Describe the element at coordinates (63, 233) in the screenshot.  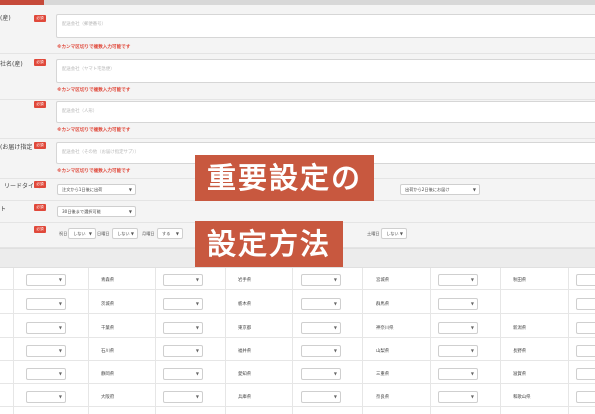
I see `holiday-label: 祝日` at that location.